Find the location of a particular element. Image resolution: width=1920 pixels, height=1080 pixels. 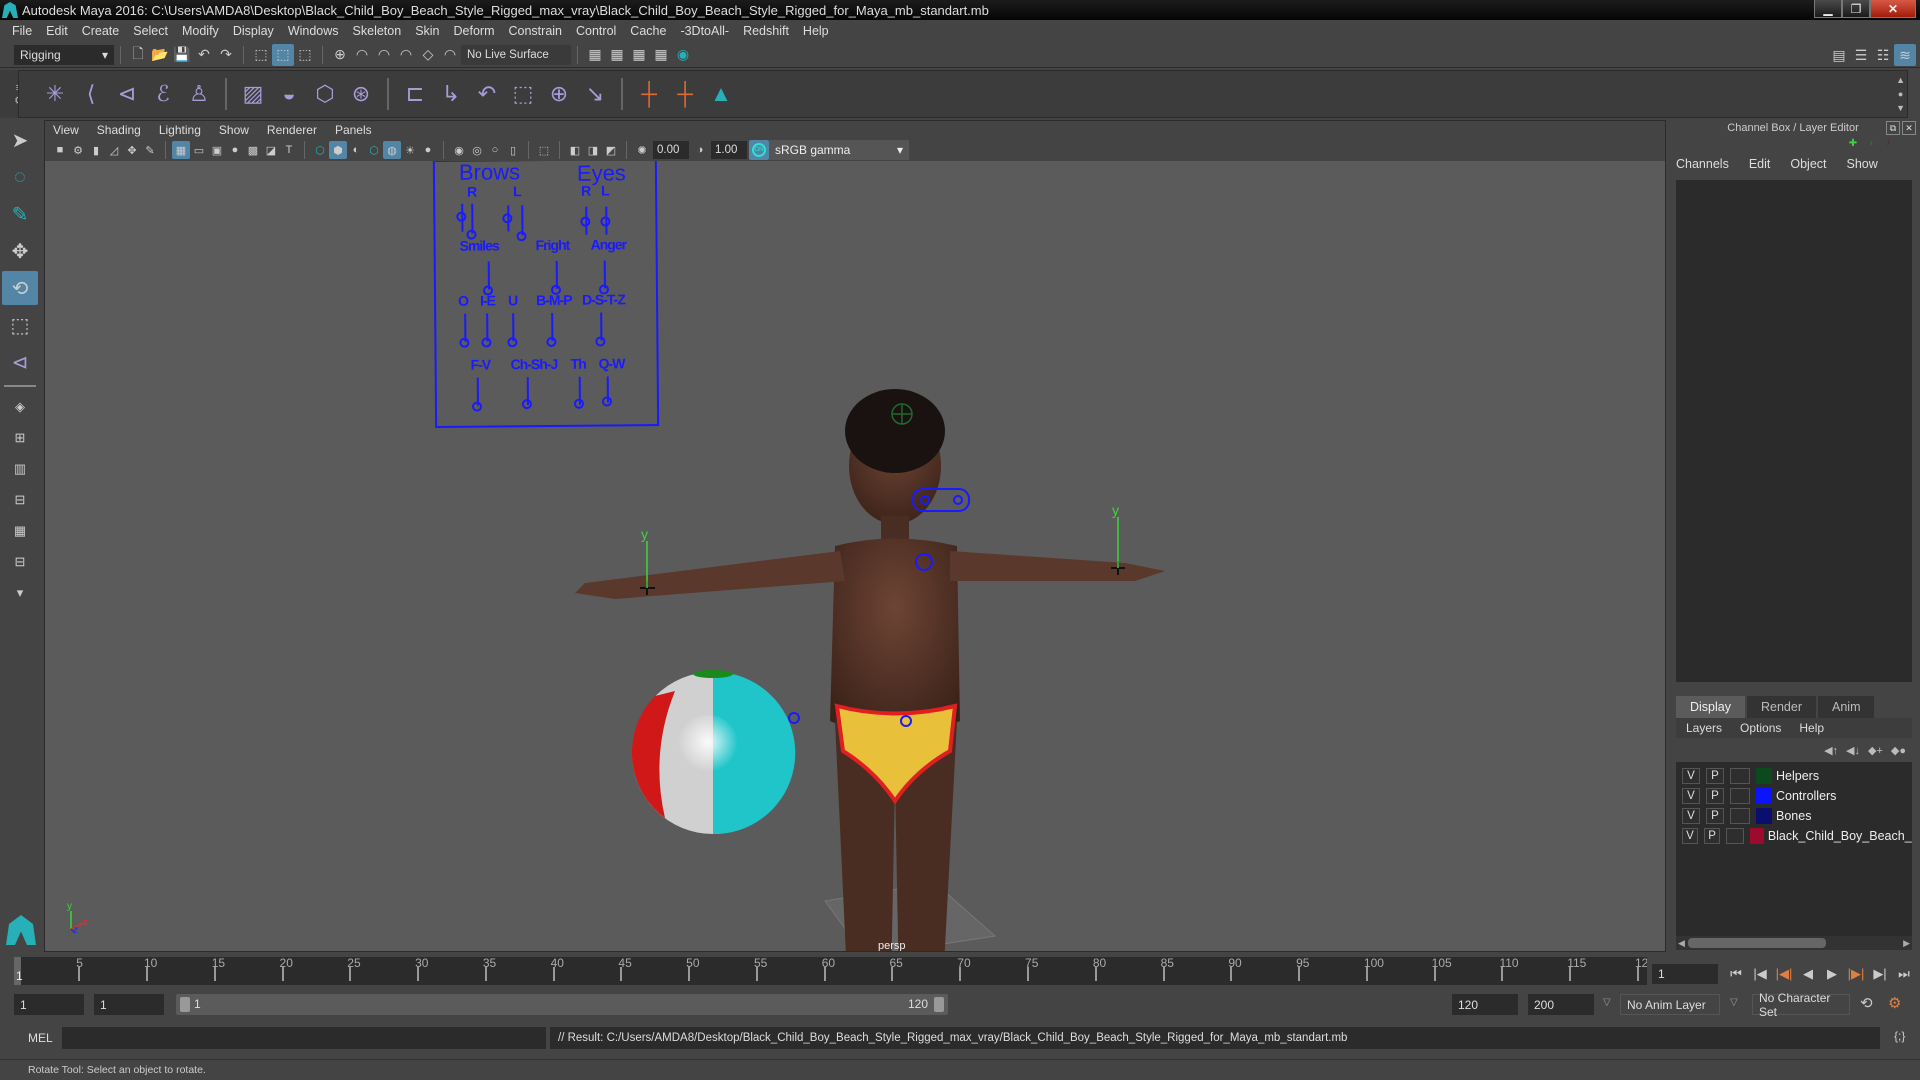

screen-space-ao-icon: ◉ is located at coordinates (459, 150).